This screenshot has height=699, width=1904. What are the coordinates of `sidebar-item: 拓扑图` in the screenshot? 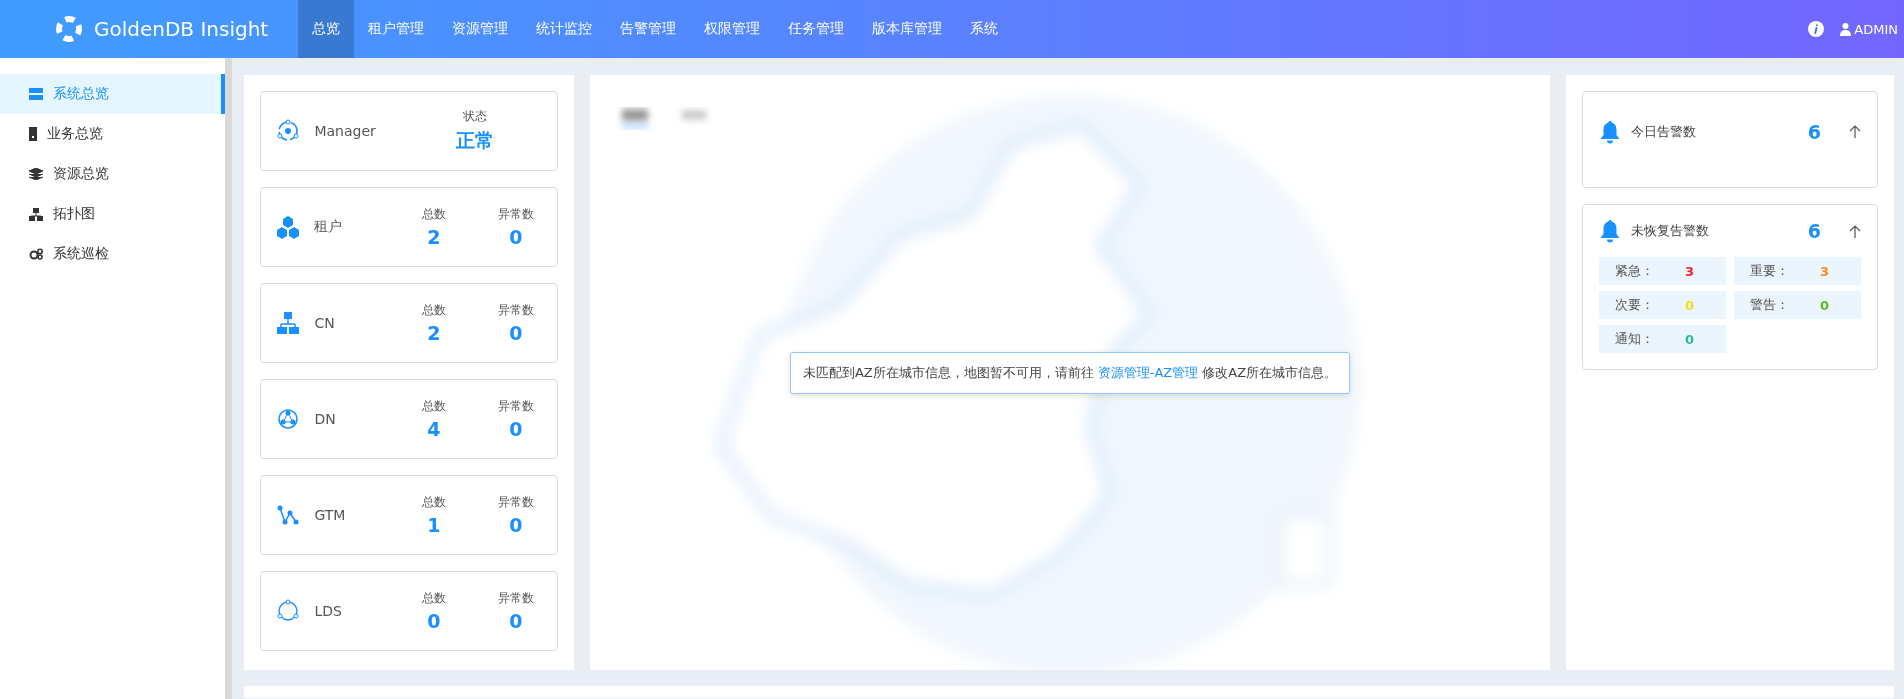 It's located at (112, 214).